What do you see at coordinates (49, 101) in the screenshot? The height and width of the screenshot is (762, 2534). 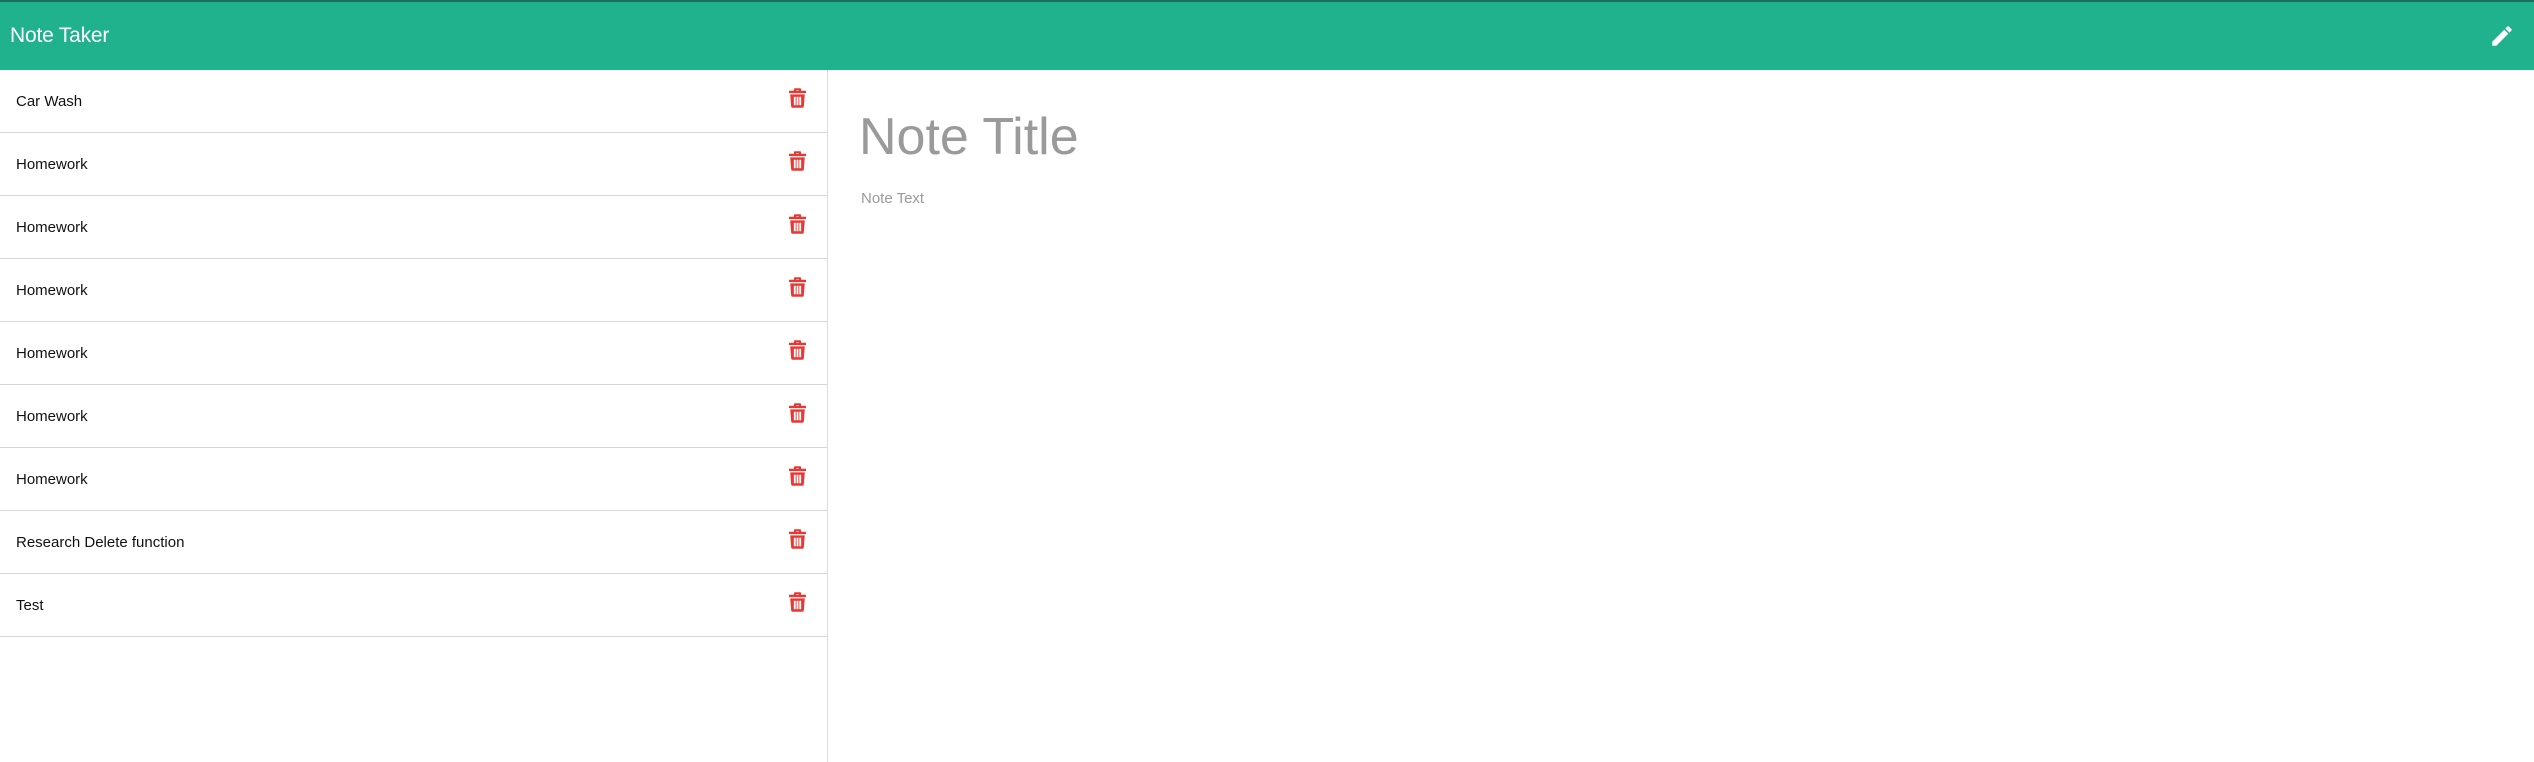 I see `note-item-title: Car Wash` at bounding box center [49, 101].